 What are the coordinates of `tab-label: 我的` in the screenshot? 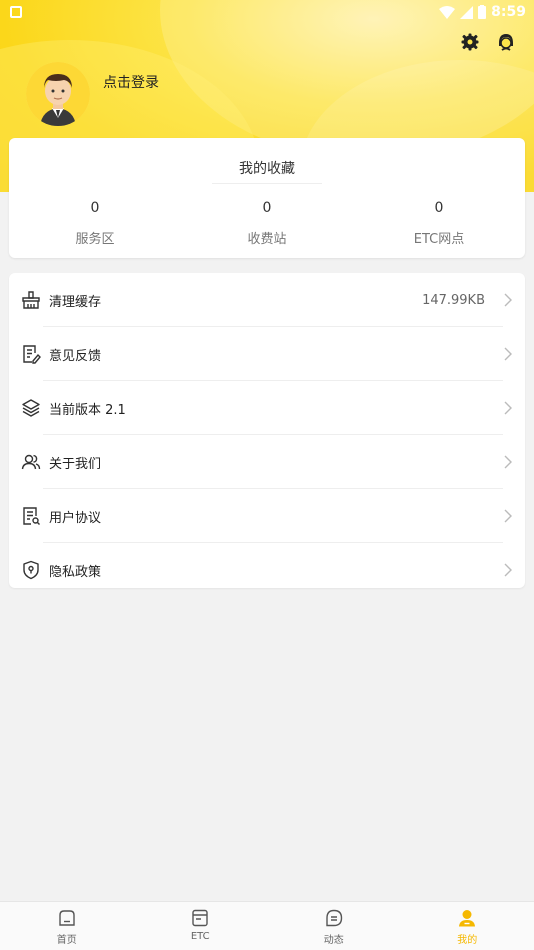 It's located at (467, 940).